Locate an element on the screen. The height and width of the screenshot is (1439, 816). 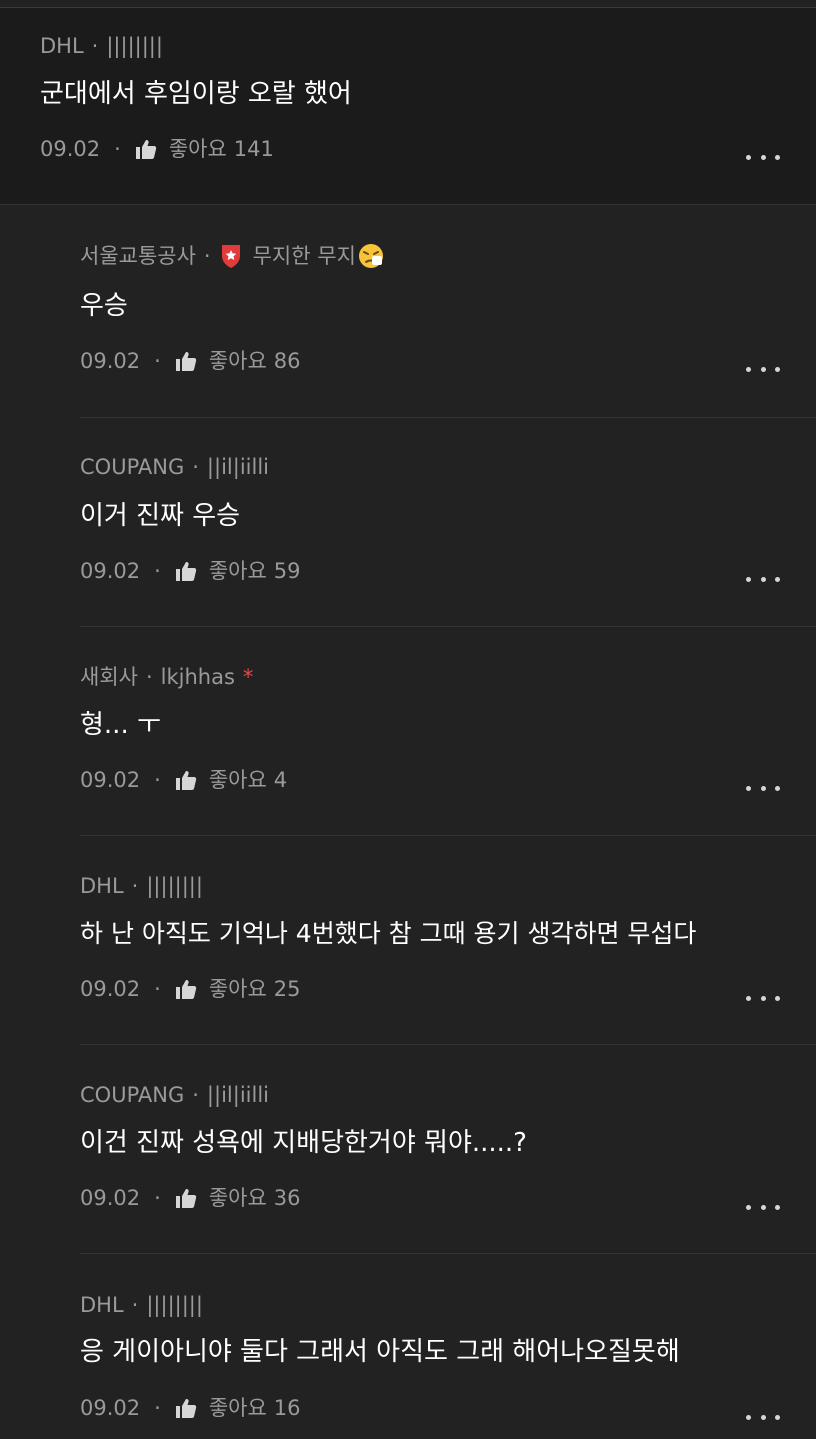
comment-text: 이건 진짜 성욕에 지배당한거야 뭐야.....? is located at coordinates (303, 1143).